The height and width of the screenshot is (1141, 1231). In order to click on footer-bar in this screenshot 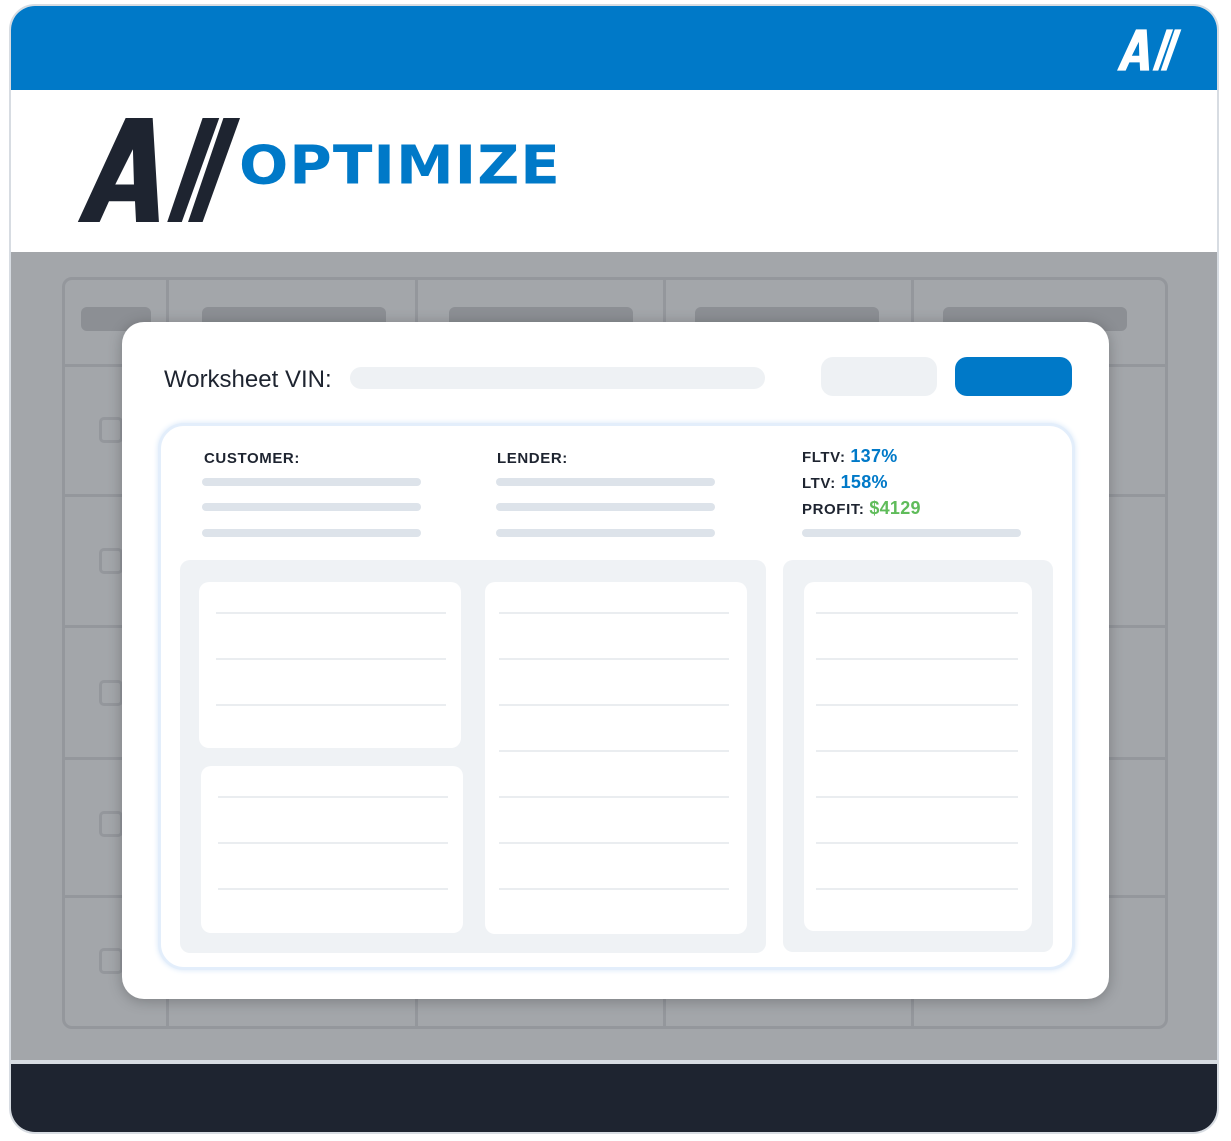, I will do `click(614, 1096)`.